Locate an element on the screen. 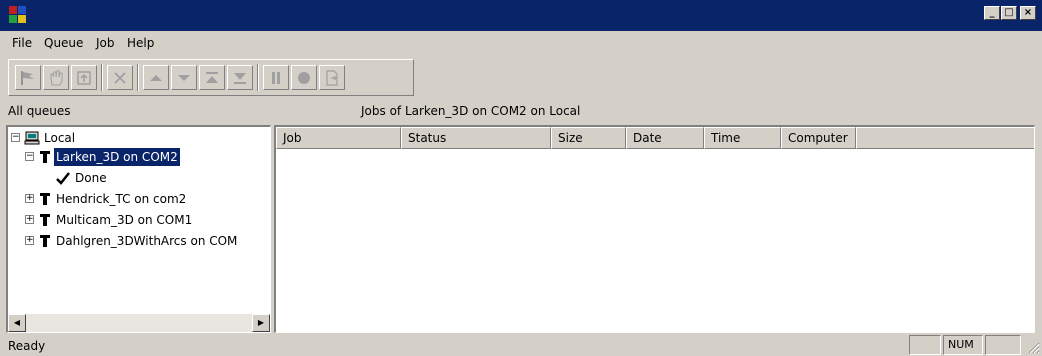 This screenshot has width=1042, height=356. tree-node-done: Done is located at coordinates (138, 178).